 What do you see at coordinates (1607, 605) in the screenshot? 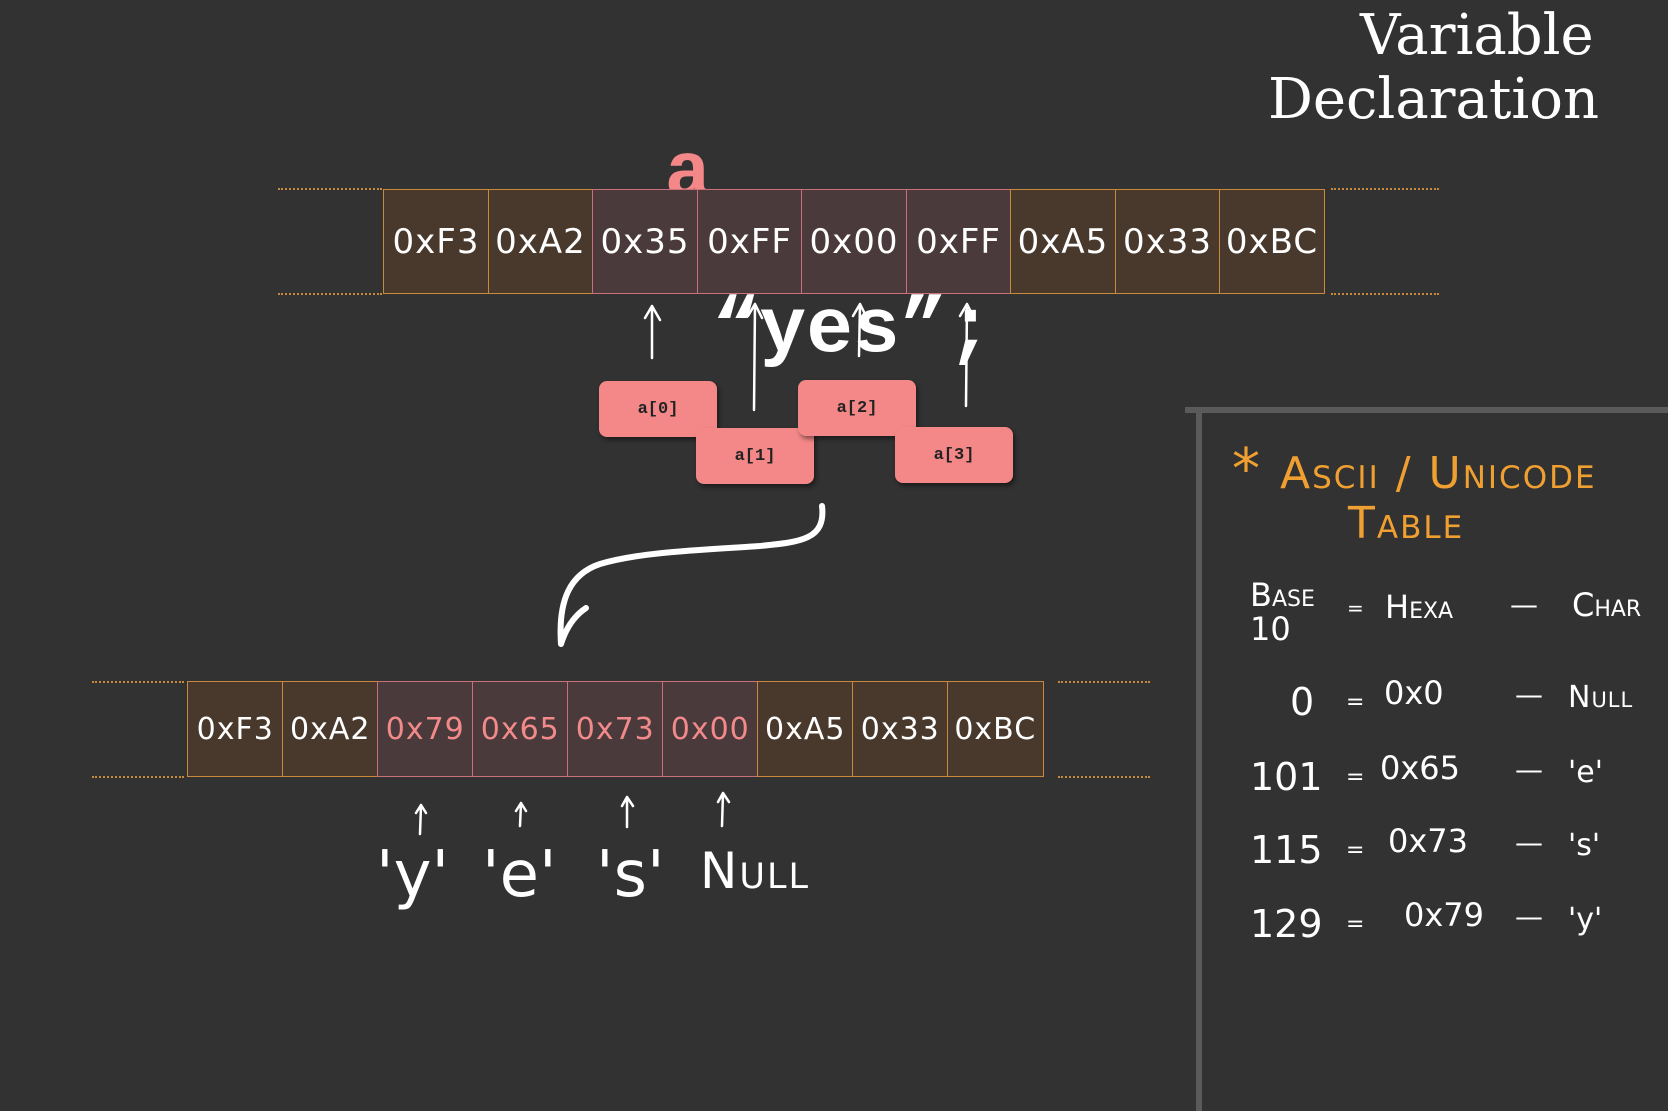
I see `header-char: Char` at bounding box center [1607, 605].